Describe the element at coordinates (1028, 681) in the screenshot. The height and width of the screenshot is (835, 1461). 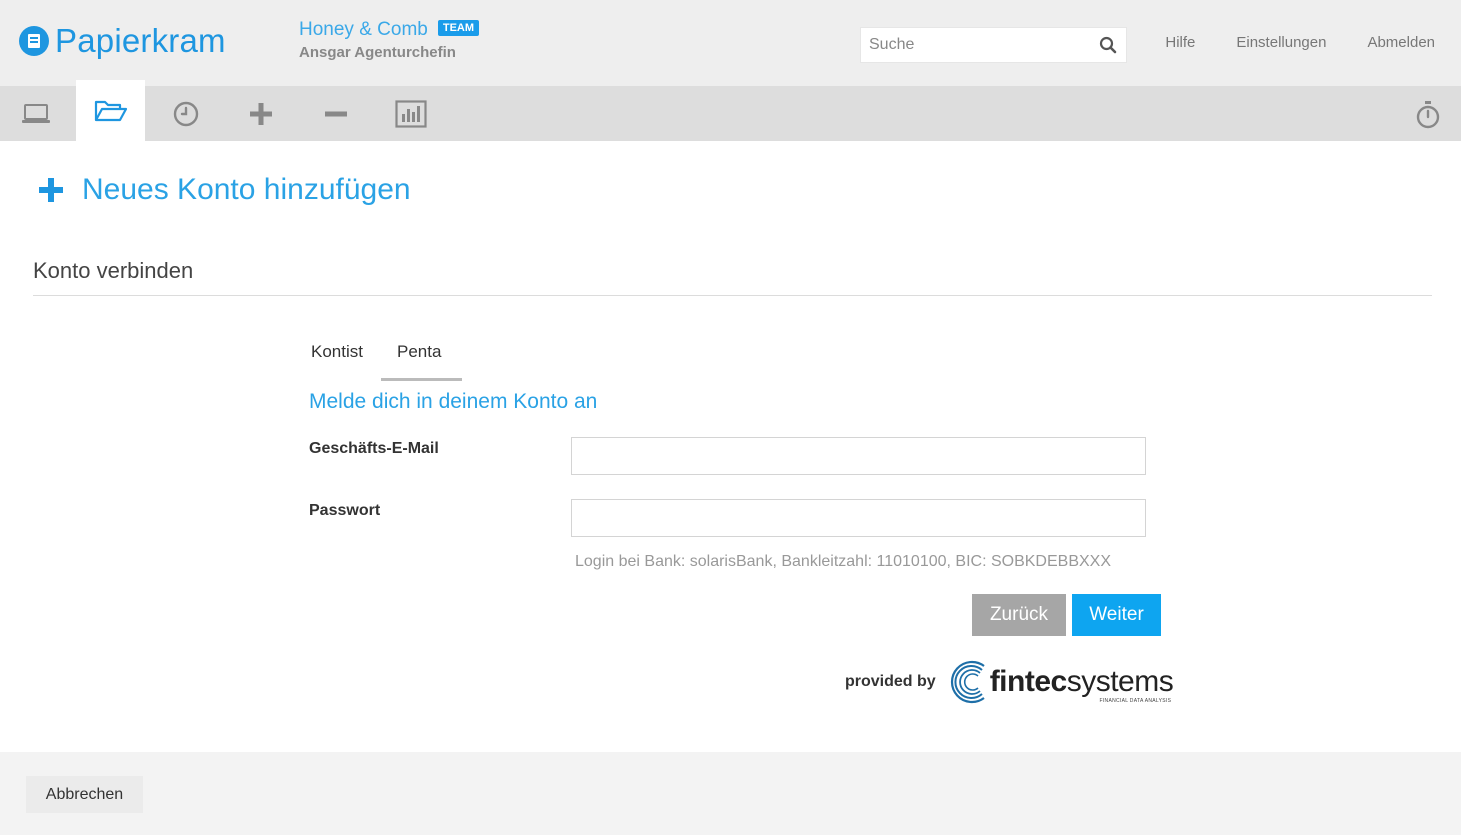
I see `fintec-bold-text: fintec` at that location.